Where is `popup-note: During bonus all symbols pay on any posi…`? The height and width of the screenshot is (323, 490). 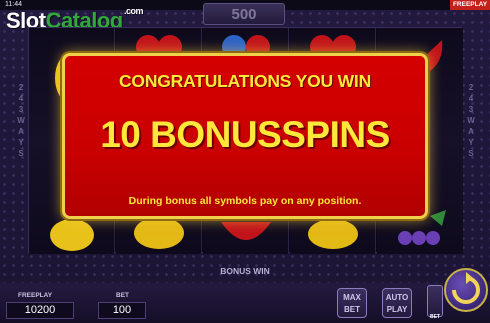
popup-note: During bonus all symbols pay on any posi… is located at coordinates (245, 201).